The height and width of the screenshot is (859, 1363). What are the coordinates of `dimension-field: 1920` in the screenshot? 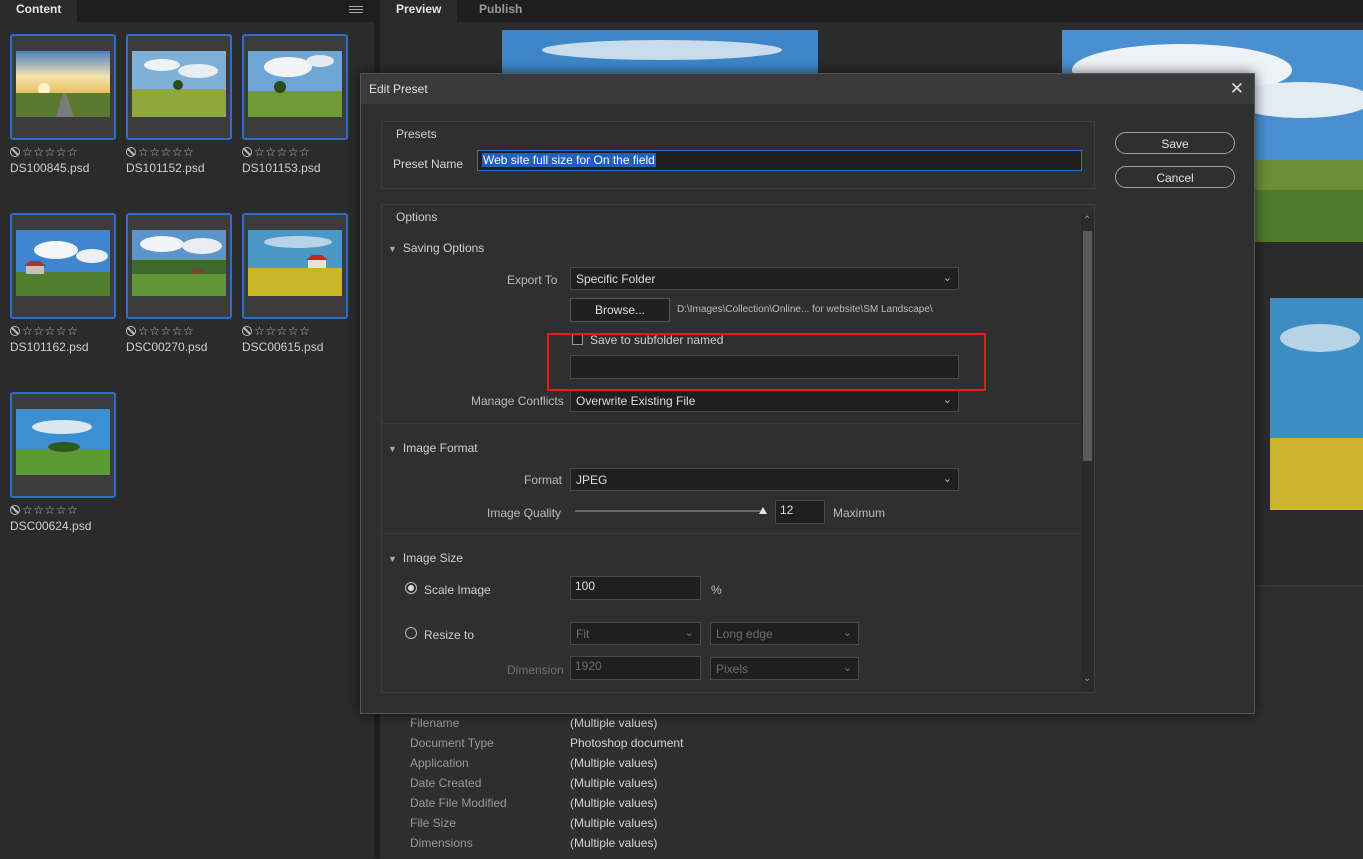 It's located at (635, 668).